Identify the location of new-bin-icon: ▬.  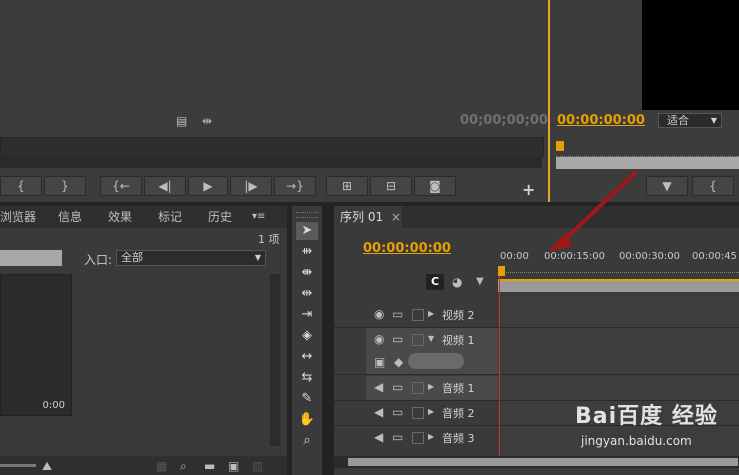
(209, 466).